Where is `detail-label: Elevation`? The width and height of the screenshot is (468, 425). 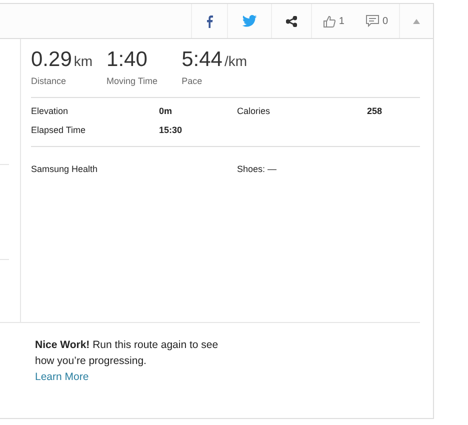
detail-label: Elevation is located at coordinates (50, 111).